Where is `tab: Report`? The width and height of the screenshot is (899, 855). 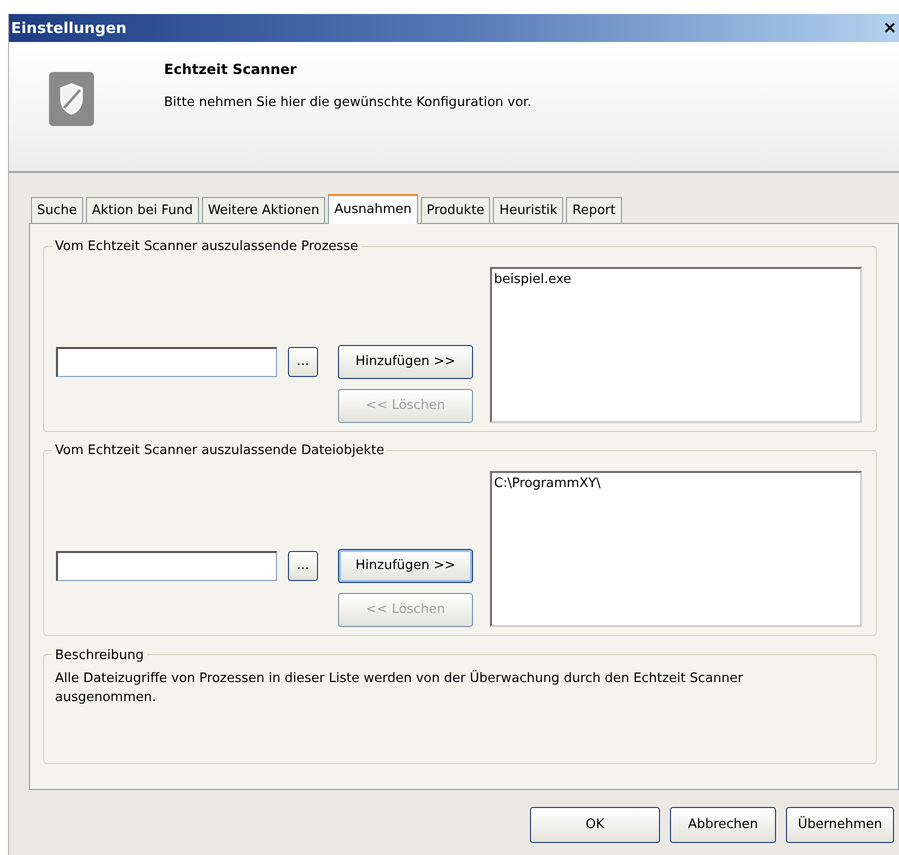
tab: Report is located at coordinates (594, 210).